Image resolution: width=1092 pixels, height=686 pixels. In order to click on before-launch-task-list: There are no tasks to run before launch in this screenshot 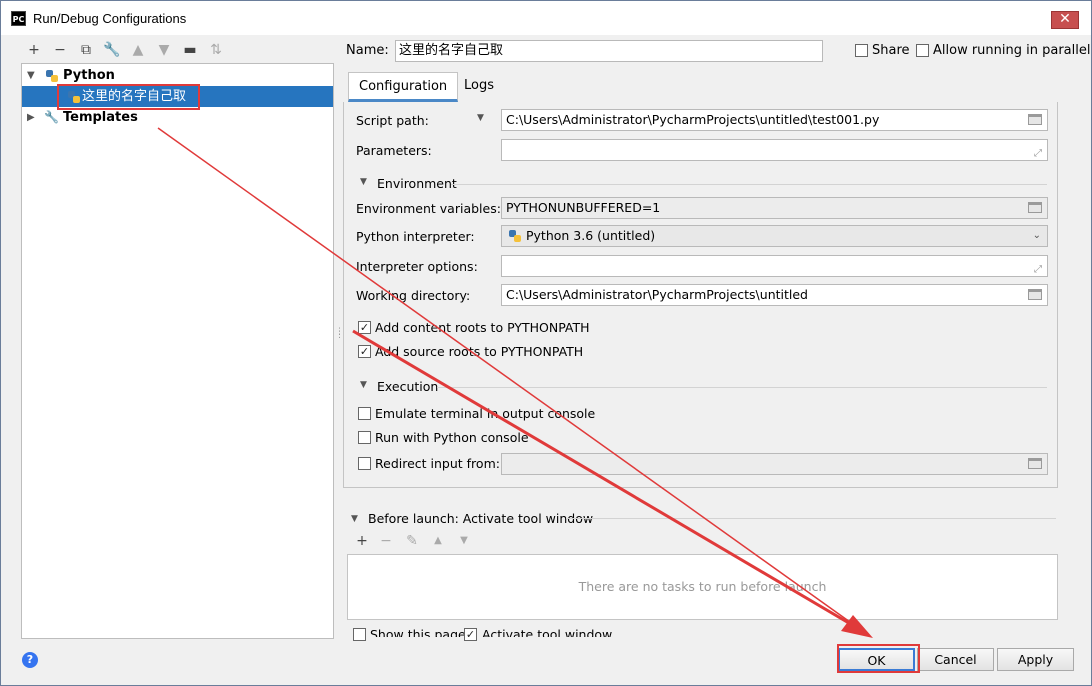, I will do `click(702, 587)`.